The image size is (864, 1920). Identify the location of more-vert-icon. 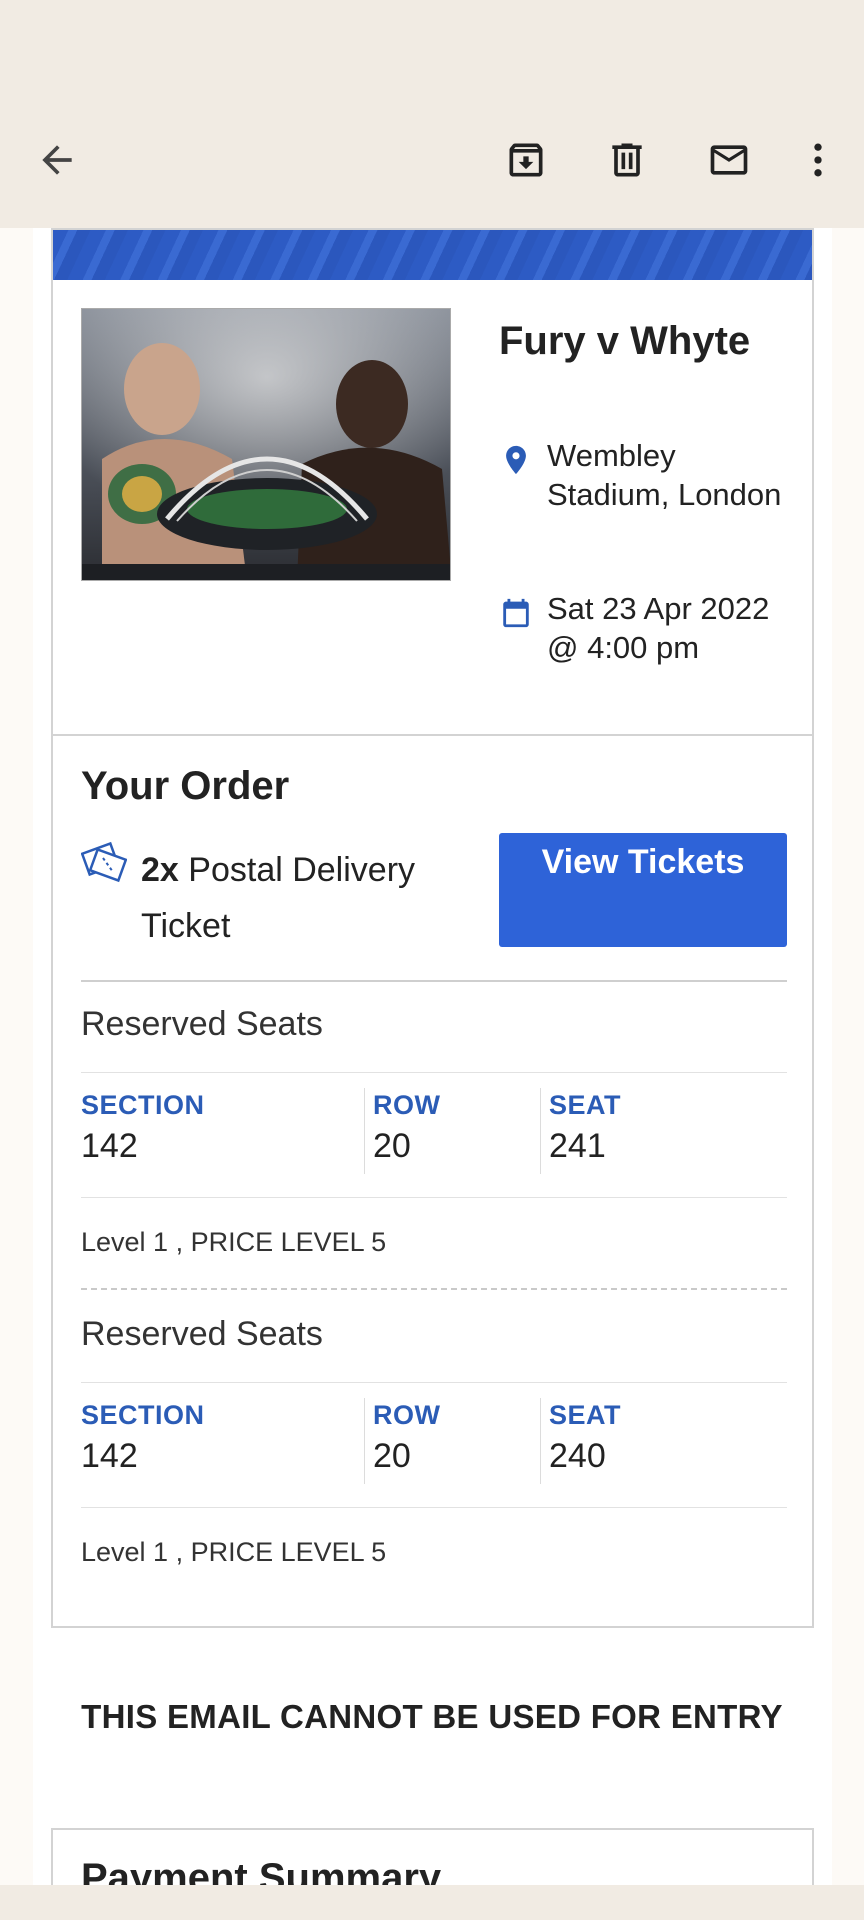
(818, 160).